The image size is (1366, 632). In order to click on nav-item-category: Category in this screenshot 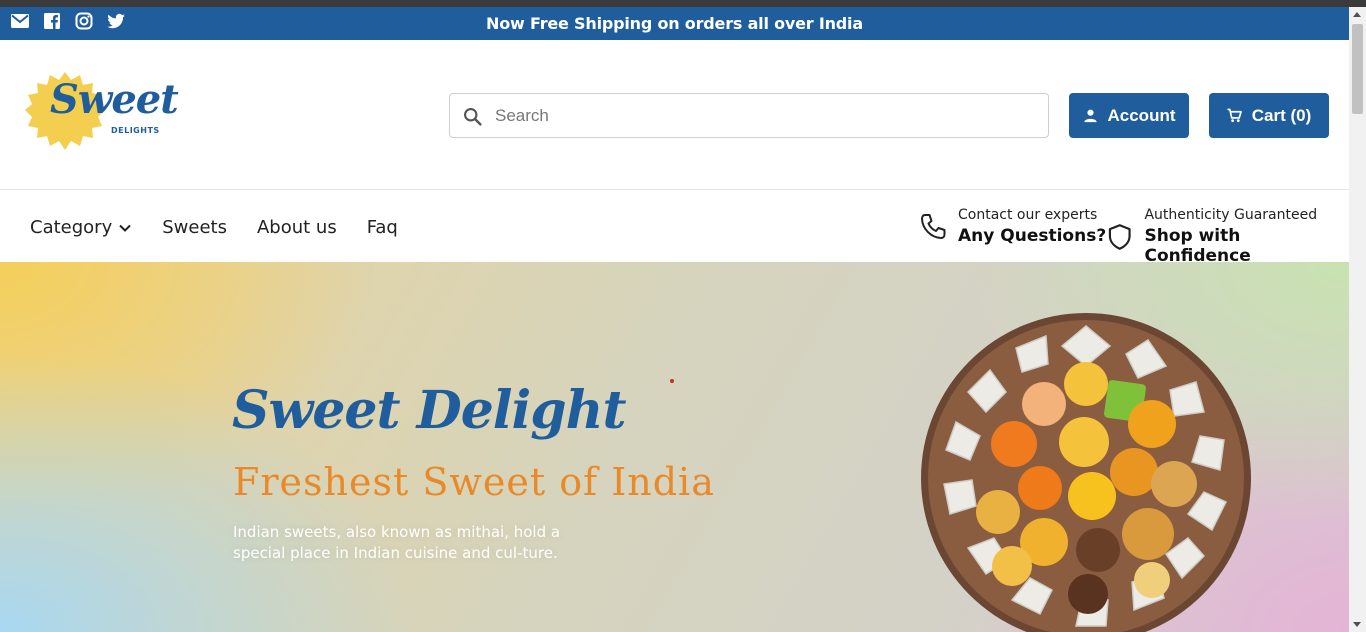, I will do `click(81, 227)`.